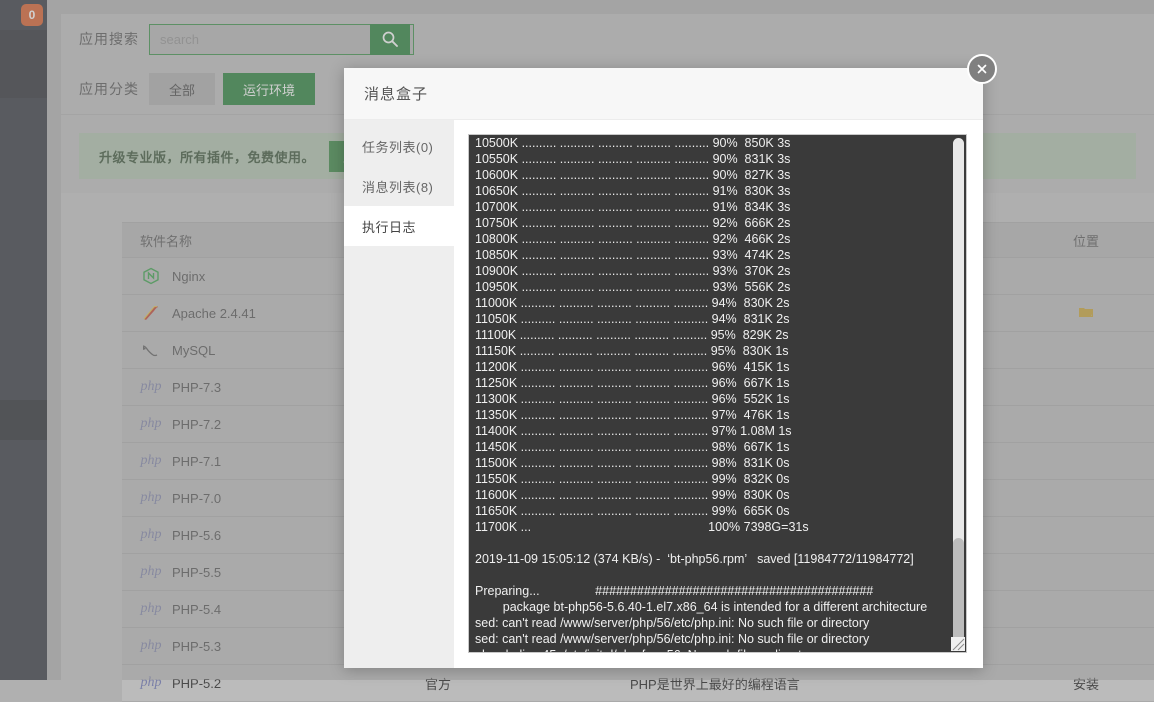 The height and width of the screenshot is (702, 1154). What do you see at coordinates (663, 94) in the screenshot?
I see `dialog-header: 消息盒子` at bounding box center [663, 94].